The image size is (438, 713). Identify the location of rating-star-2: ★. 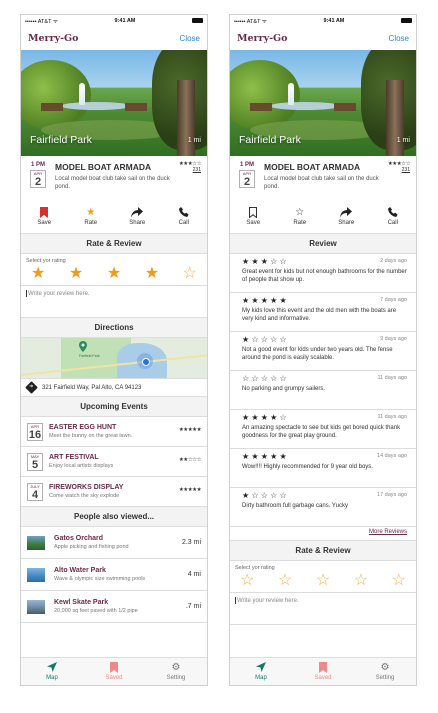
(76, 274).